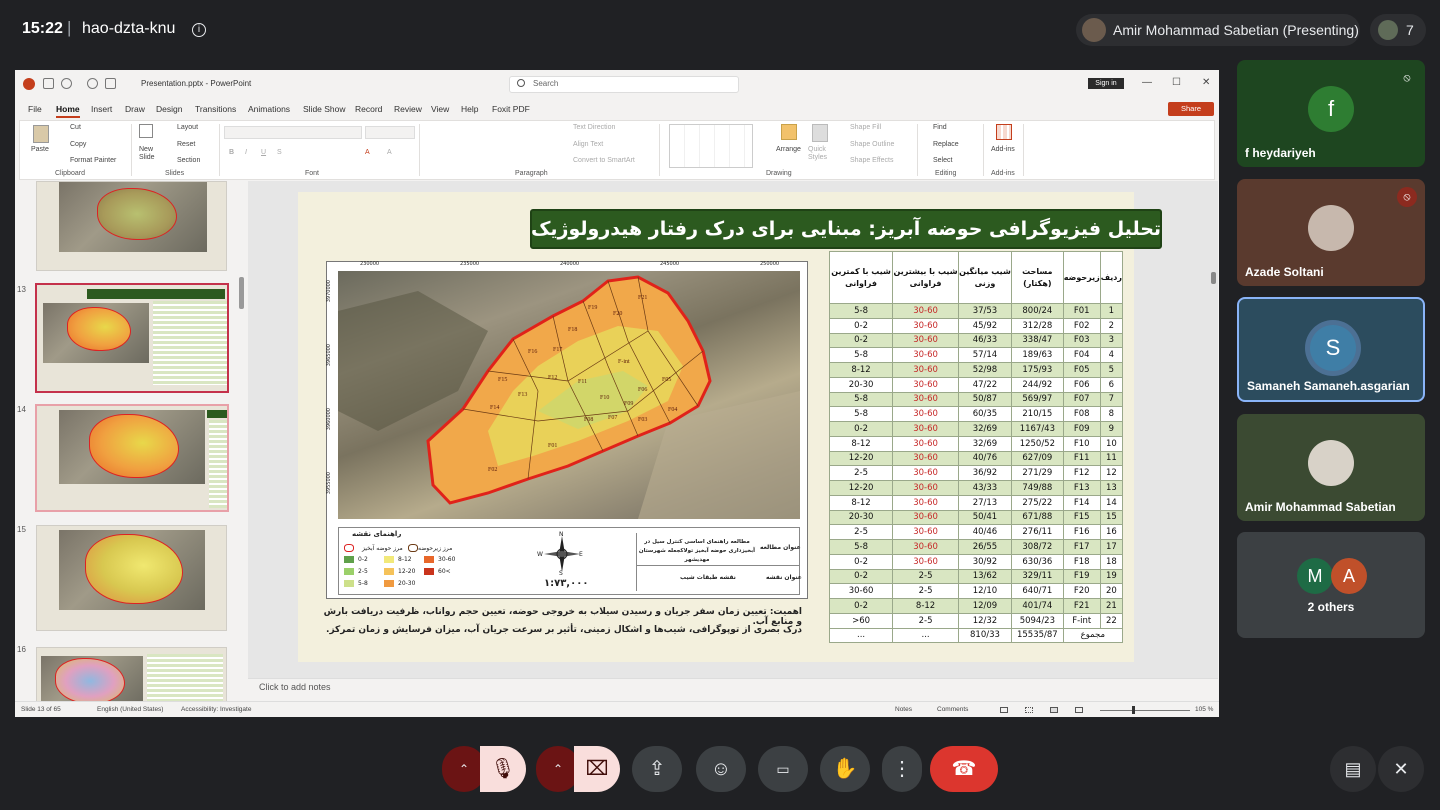 This screenshot has width=1440, height=810. Describe the element at coordinates (1147, 82) in the screenshot. I see `minimize-icon: —` at that location.